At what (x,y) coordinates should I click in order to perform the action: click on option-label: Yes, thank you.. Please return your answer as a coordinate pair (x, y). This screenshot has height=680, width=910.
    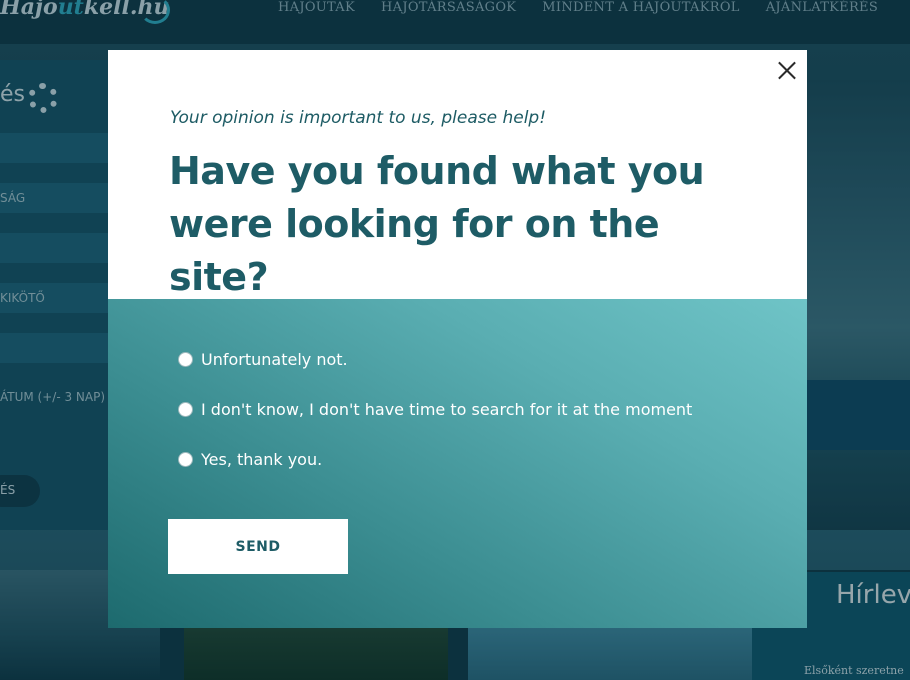
    Looking at the image, I should click on (262, 459).